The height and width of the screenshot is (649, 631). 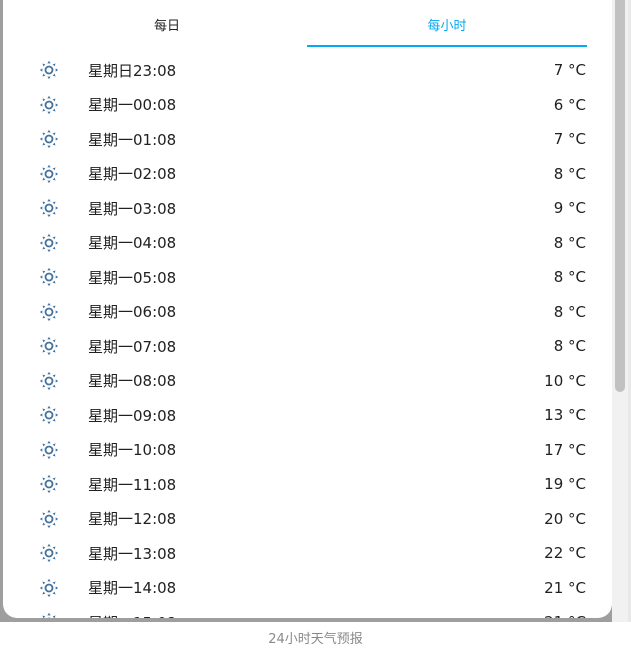 What do you see at coordinates (307, 484) in the screenshot?
I see `forecast-row: 星期一11:08 19 °C` at bounding box center [307, 484].